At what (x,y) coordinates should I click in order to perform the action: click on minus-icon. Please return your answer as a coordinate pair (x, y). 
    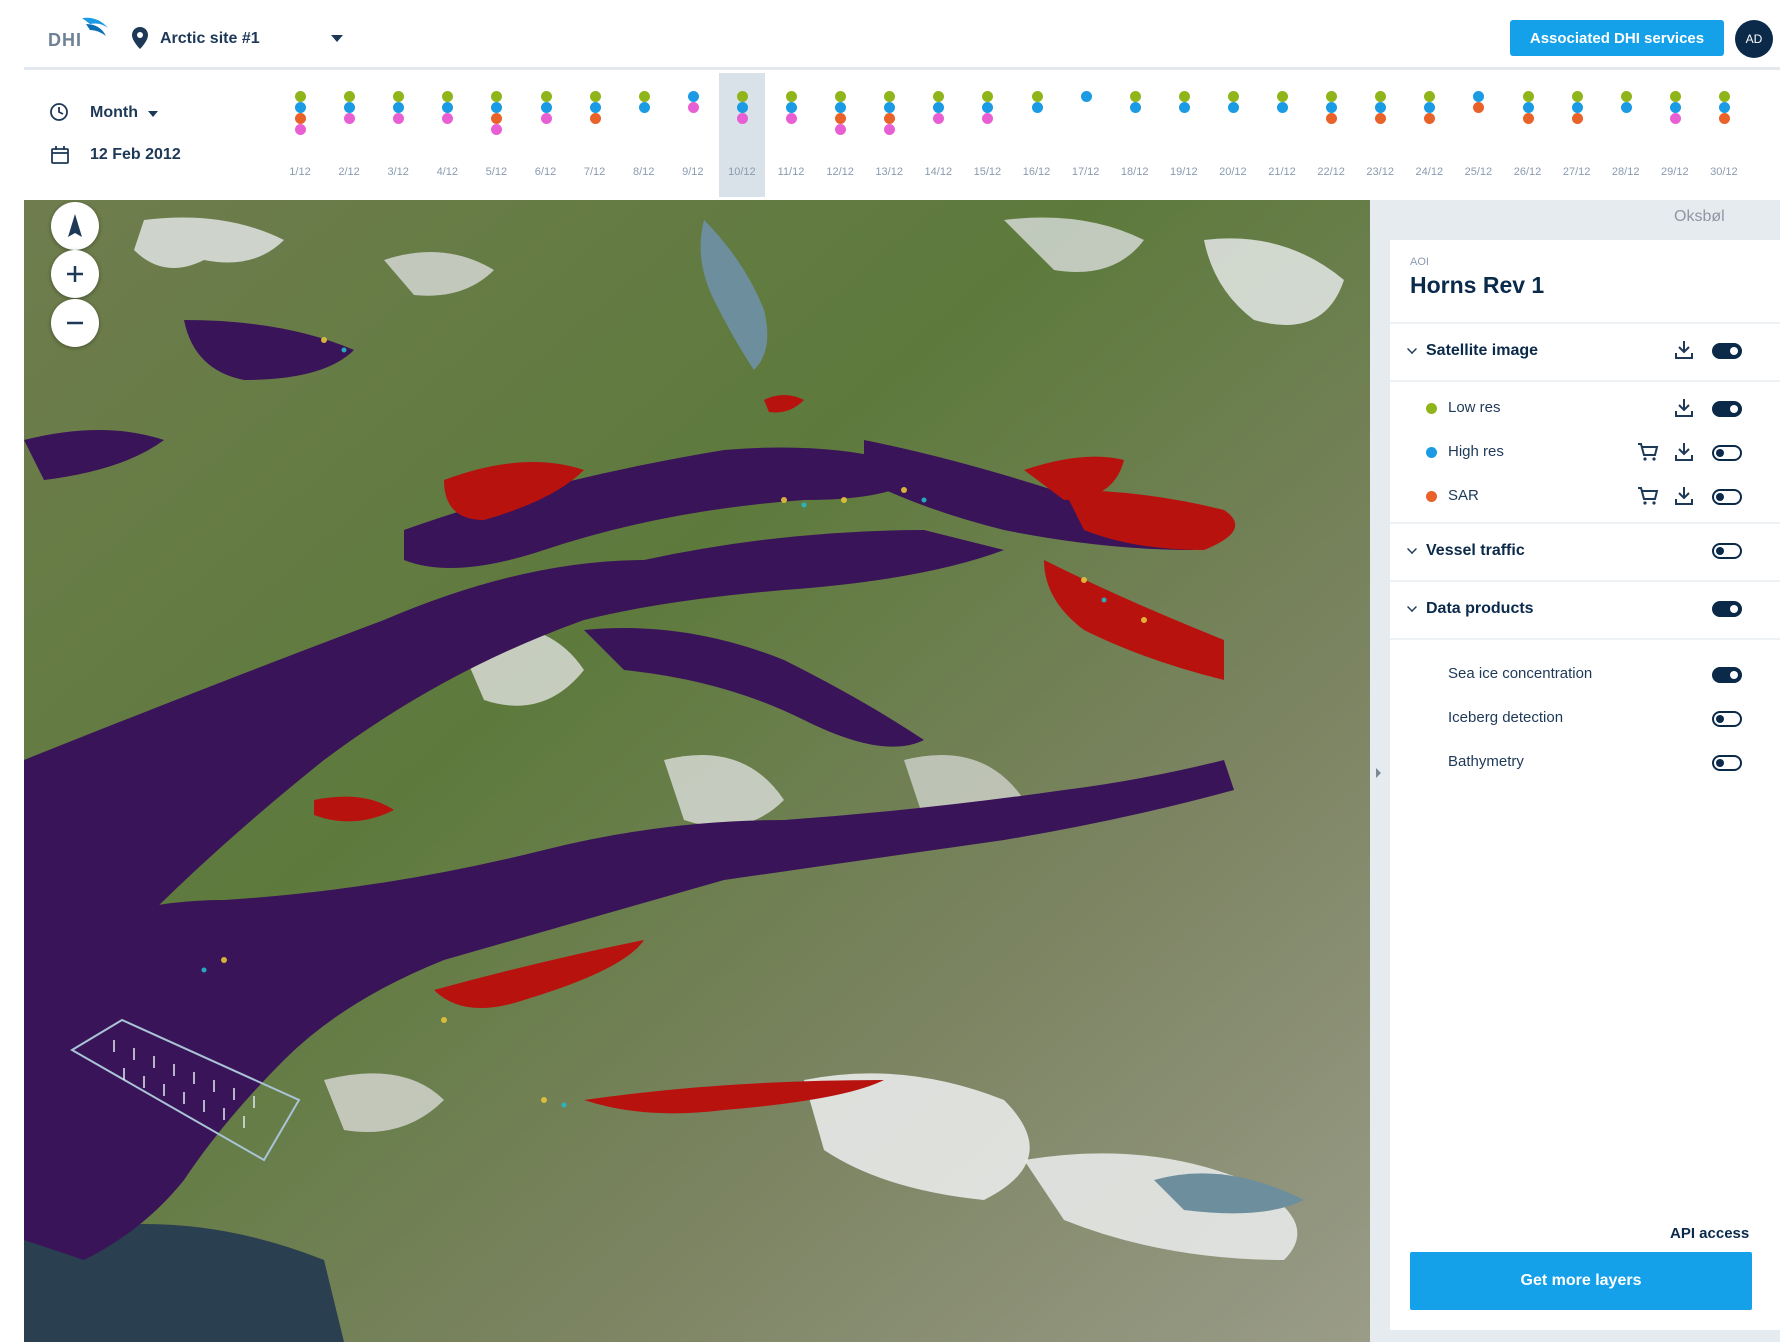
    Looking at the image, I should click on (75, 323).